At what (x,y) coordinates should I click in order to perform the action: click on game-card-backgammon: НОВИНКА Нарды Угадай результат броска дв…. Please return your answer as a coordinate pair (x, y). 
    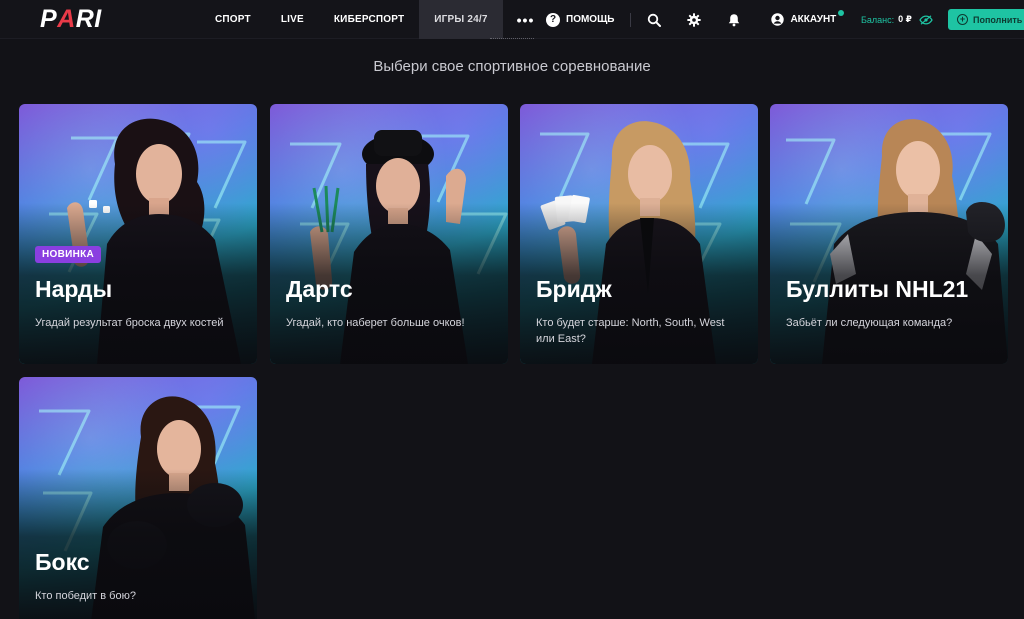
    Looking at the image, I should click on (138, 234).